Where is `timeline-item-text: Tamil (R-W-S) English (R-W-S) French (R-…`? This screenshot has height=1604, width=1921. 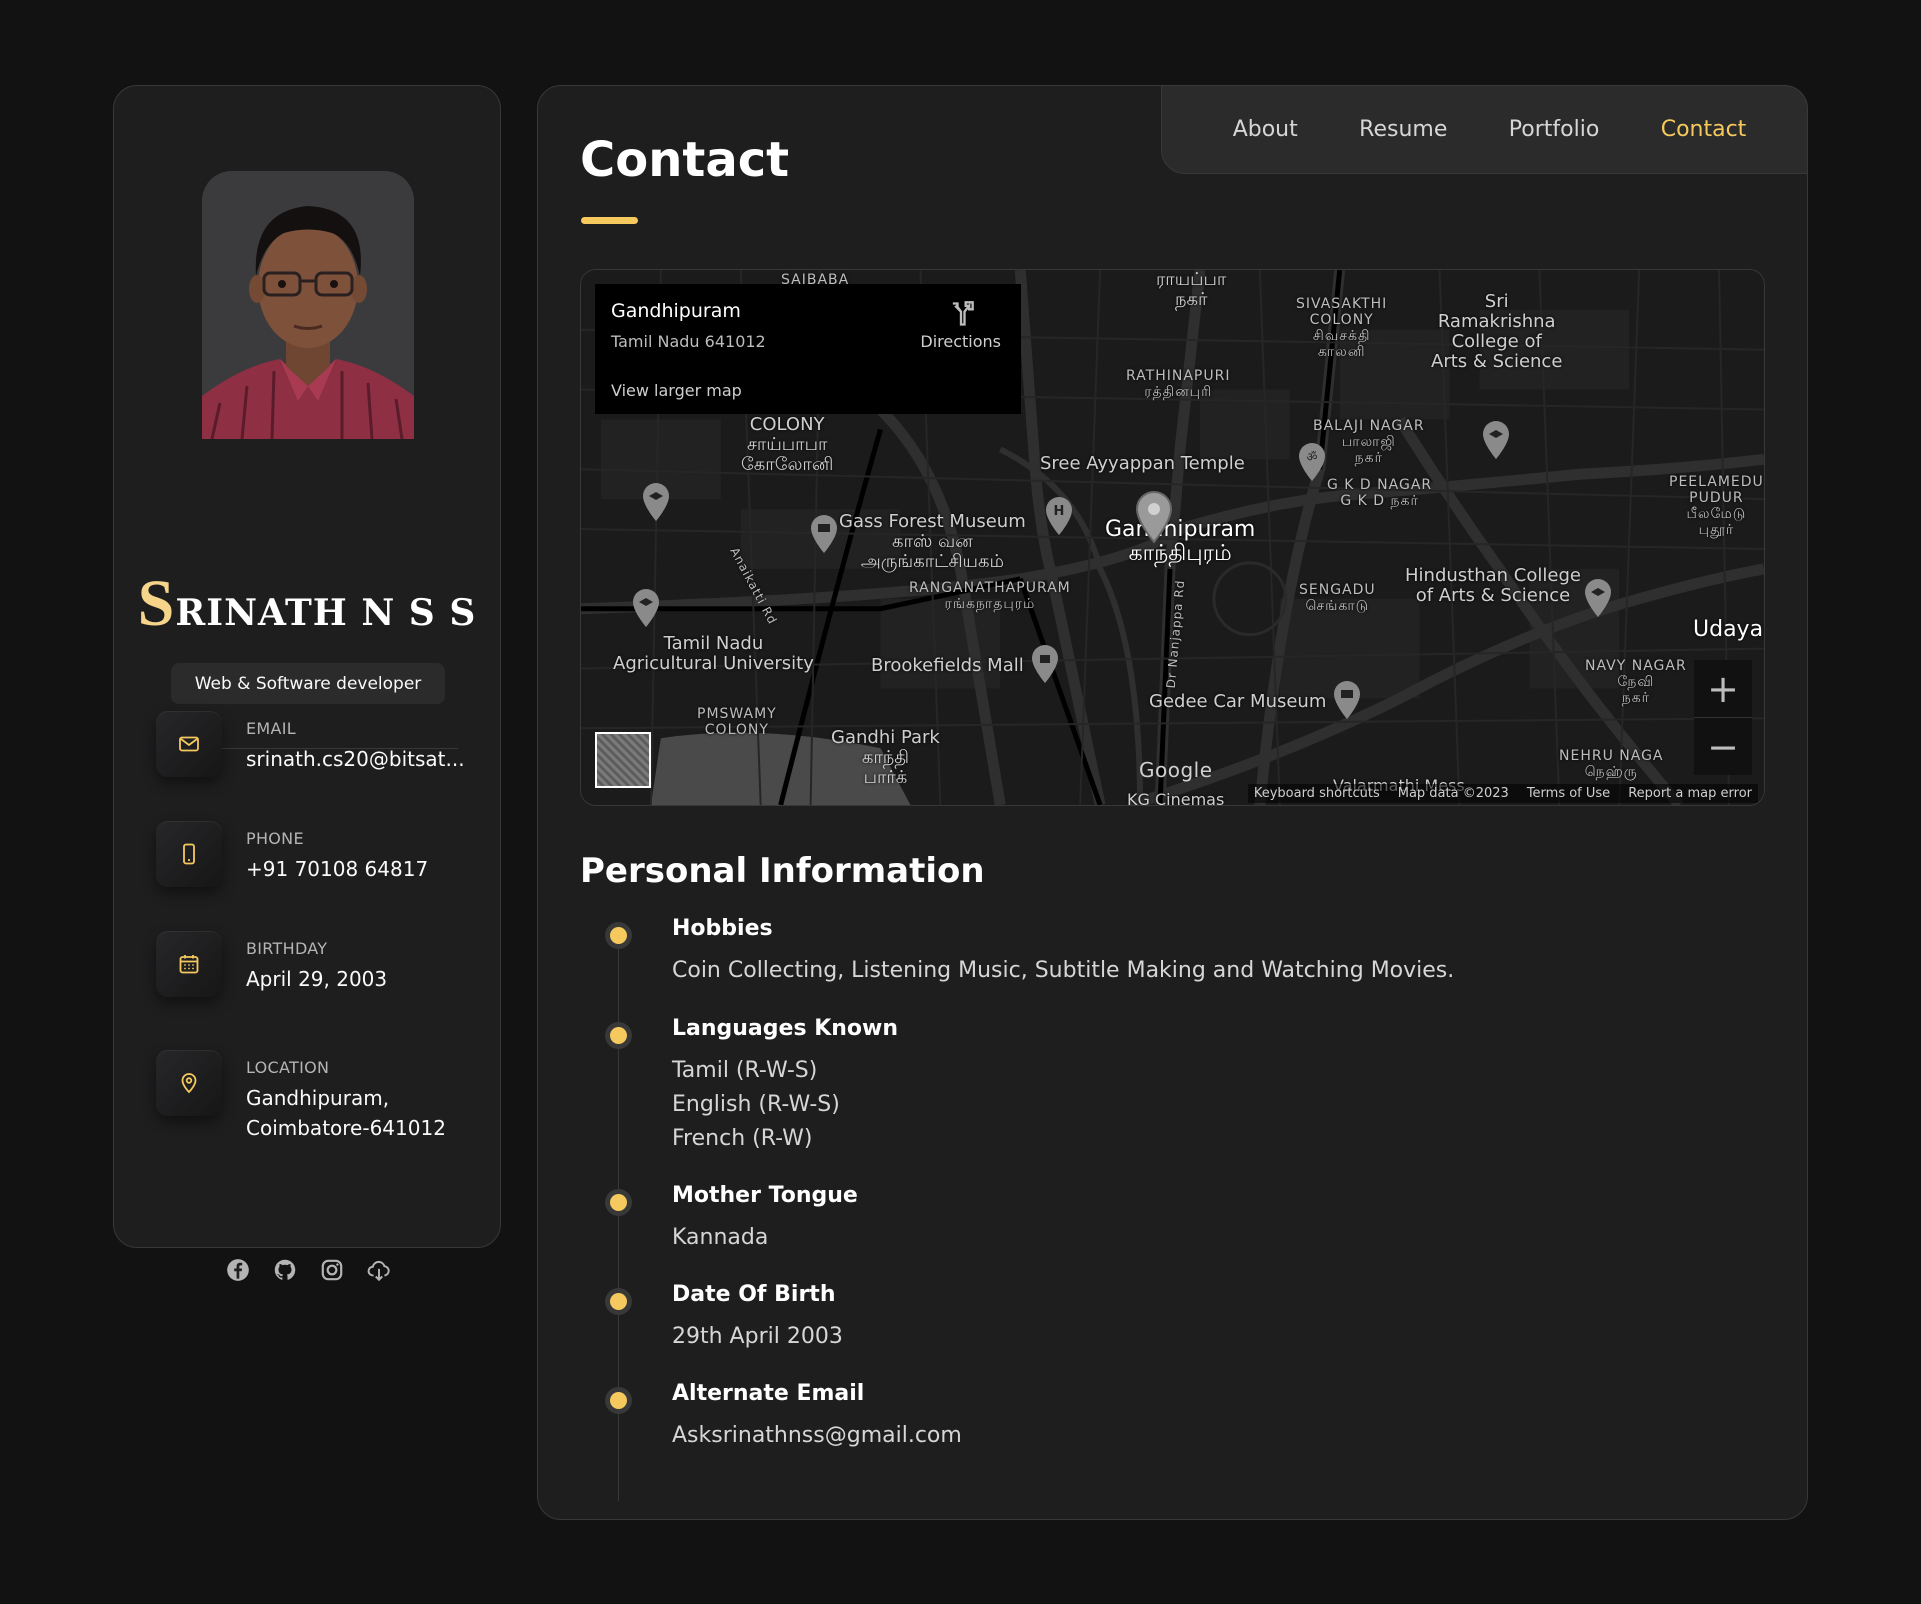 timeline-item-text: Tamil (R-W-S) English (R-W-S) French (R-… is located at coordinates (756, 1104).